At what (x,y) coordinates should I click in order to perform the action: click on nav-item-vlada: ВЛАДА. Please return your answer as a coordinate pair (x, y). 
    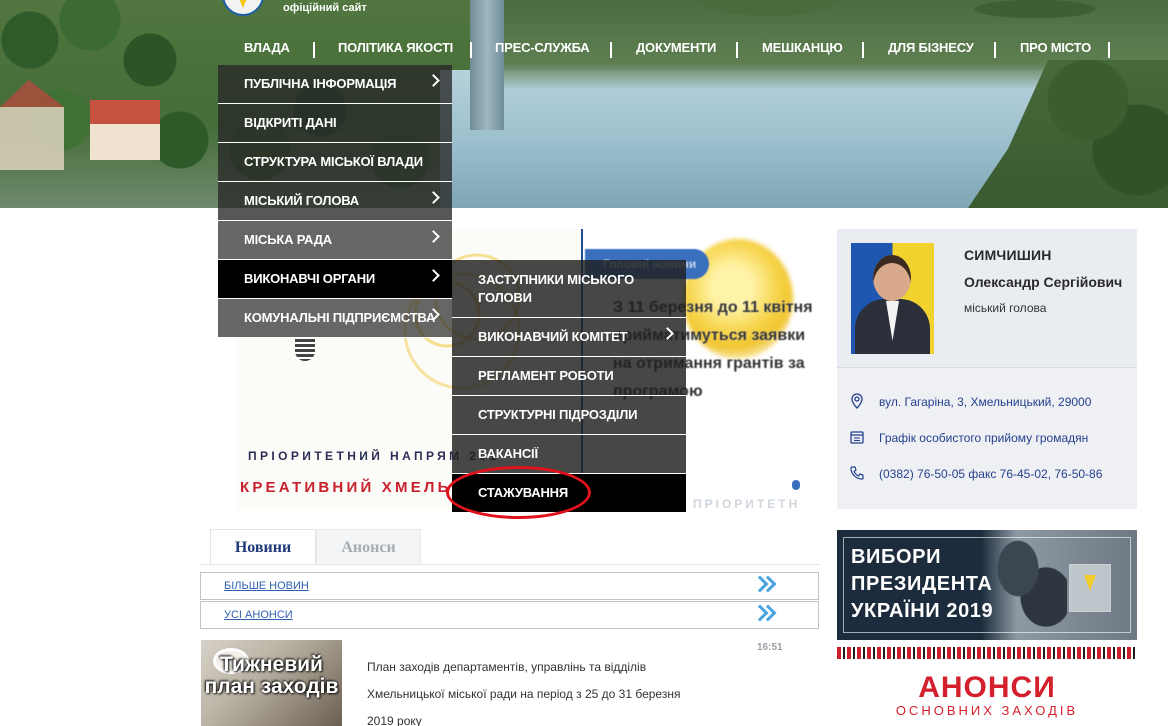
    Looking at the image, I should click on (267, 47).